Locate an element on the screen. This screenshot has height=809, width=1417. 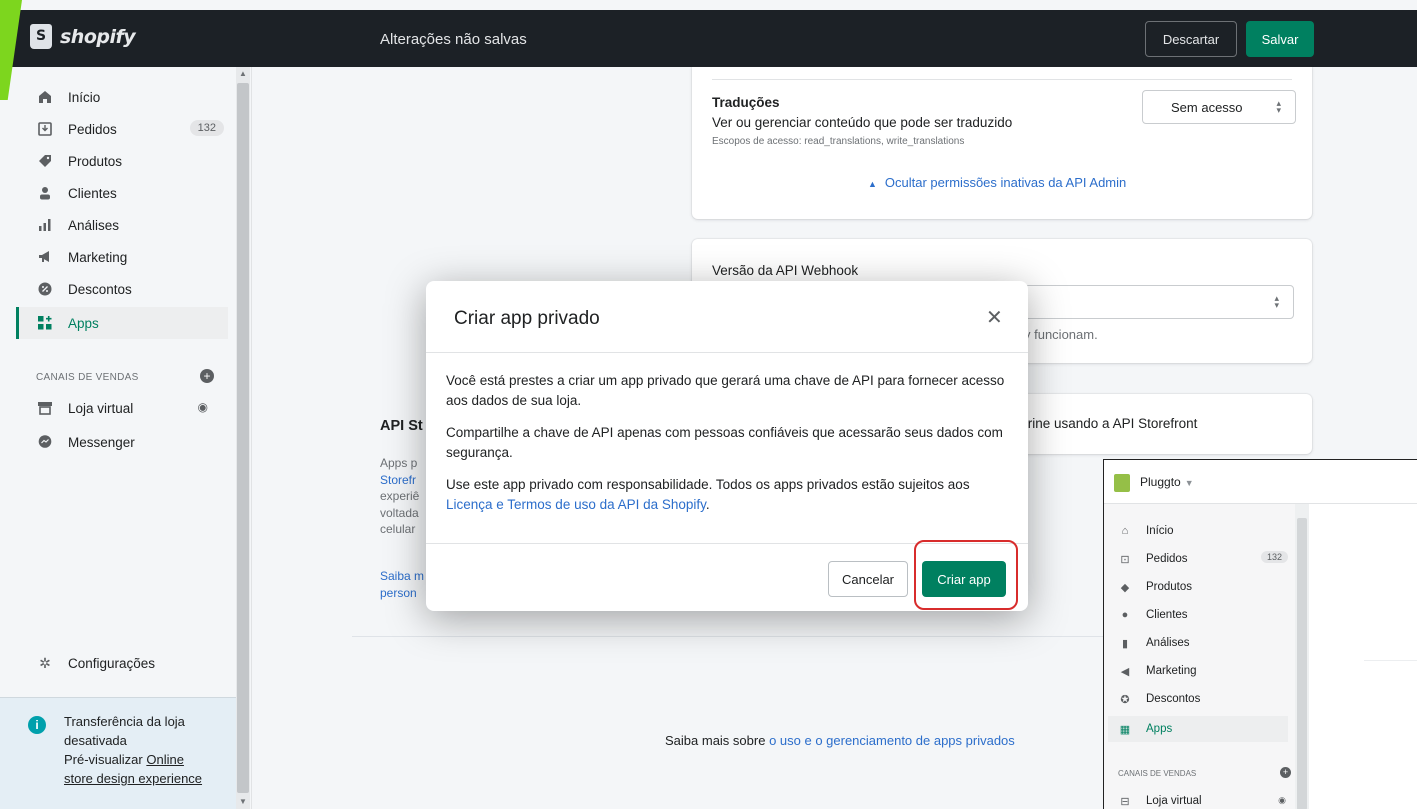
inset-item-pedidos: ⊡ Pedidos 132 is located at coordinates (1198, 559).